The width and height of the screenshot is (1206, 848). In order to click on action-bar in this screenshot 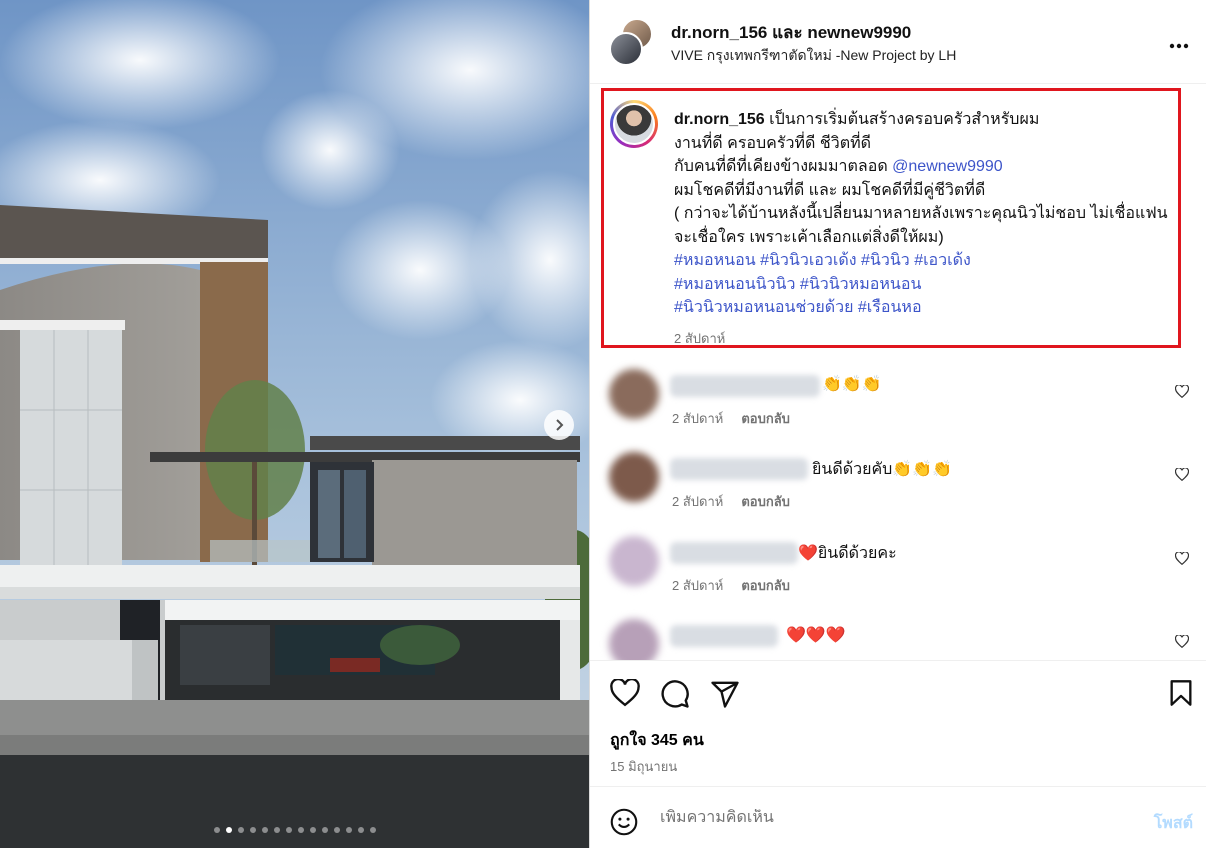, I will do `click(898, 692)`.